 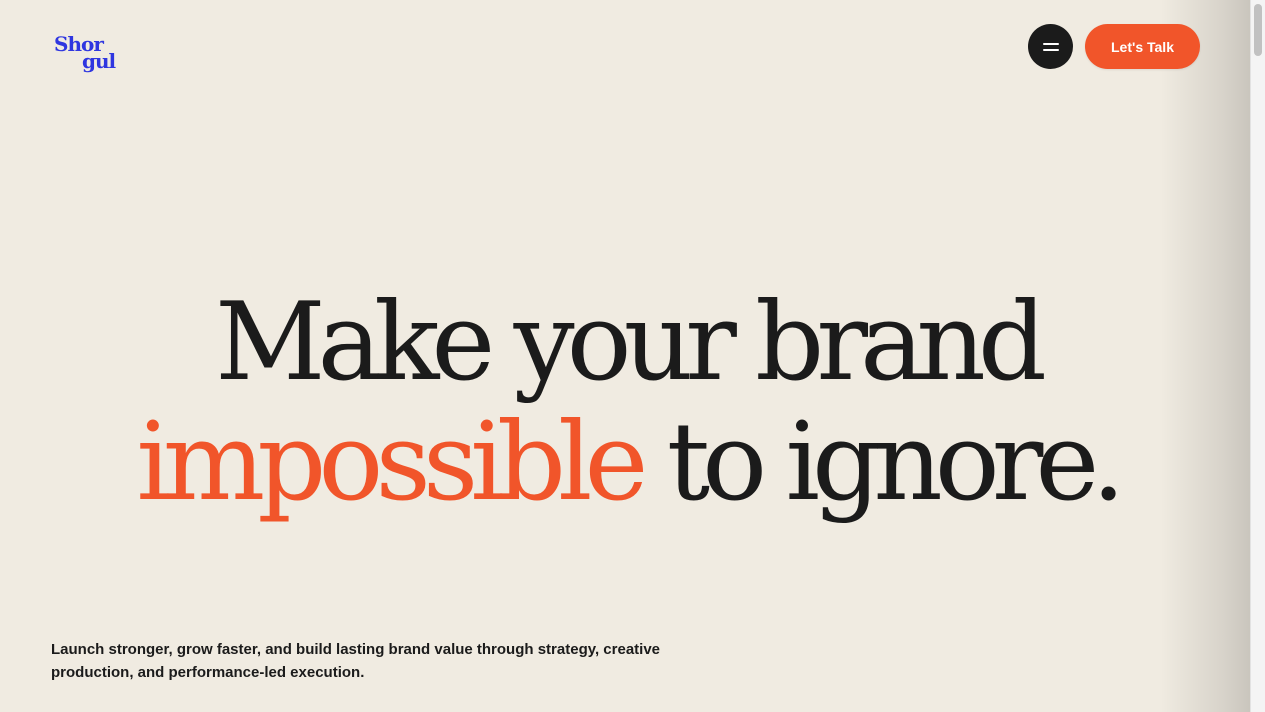 What do you see at coordinates (392, 463) in the screenshot?
I see `hero-accent-word: impossible` at bounding box center [392, 463].